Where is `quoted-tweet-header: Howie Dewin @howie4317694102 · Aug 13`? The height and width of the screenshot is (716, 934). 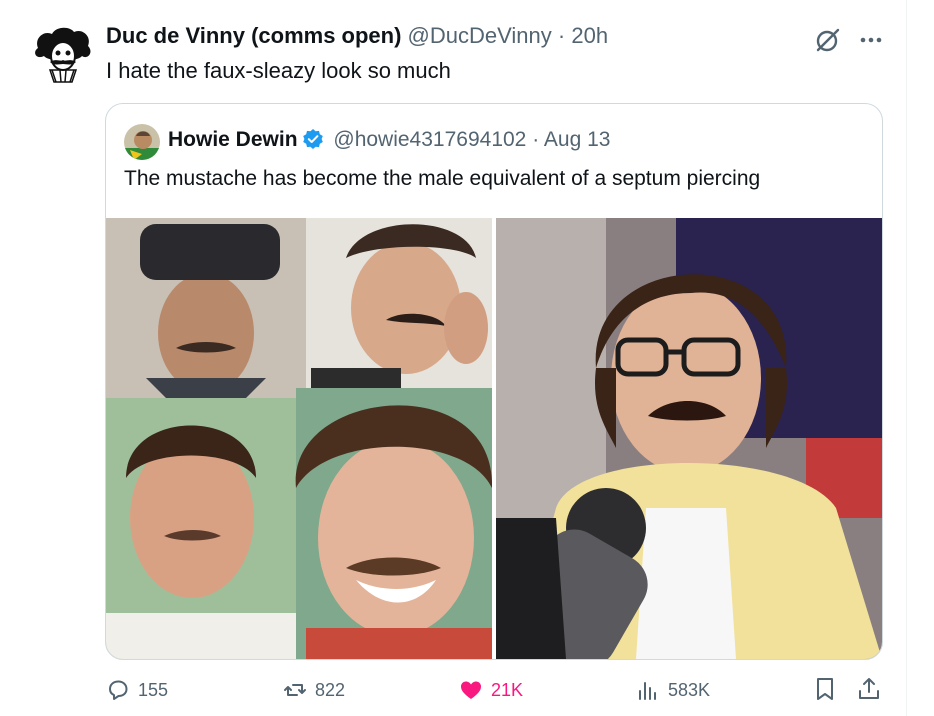 quoted-tweet-header: Howie Dewin @howie4317694102 · Aug 13 is located at coordinates (389, 140).